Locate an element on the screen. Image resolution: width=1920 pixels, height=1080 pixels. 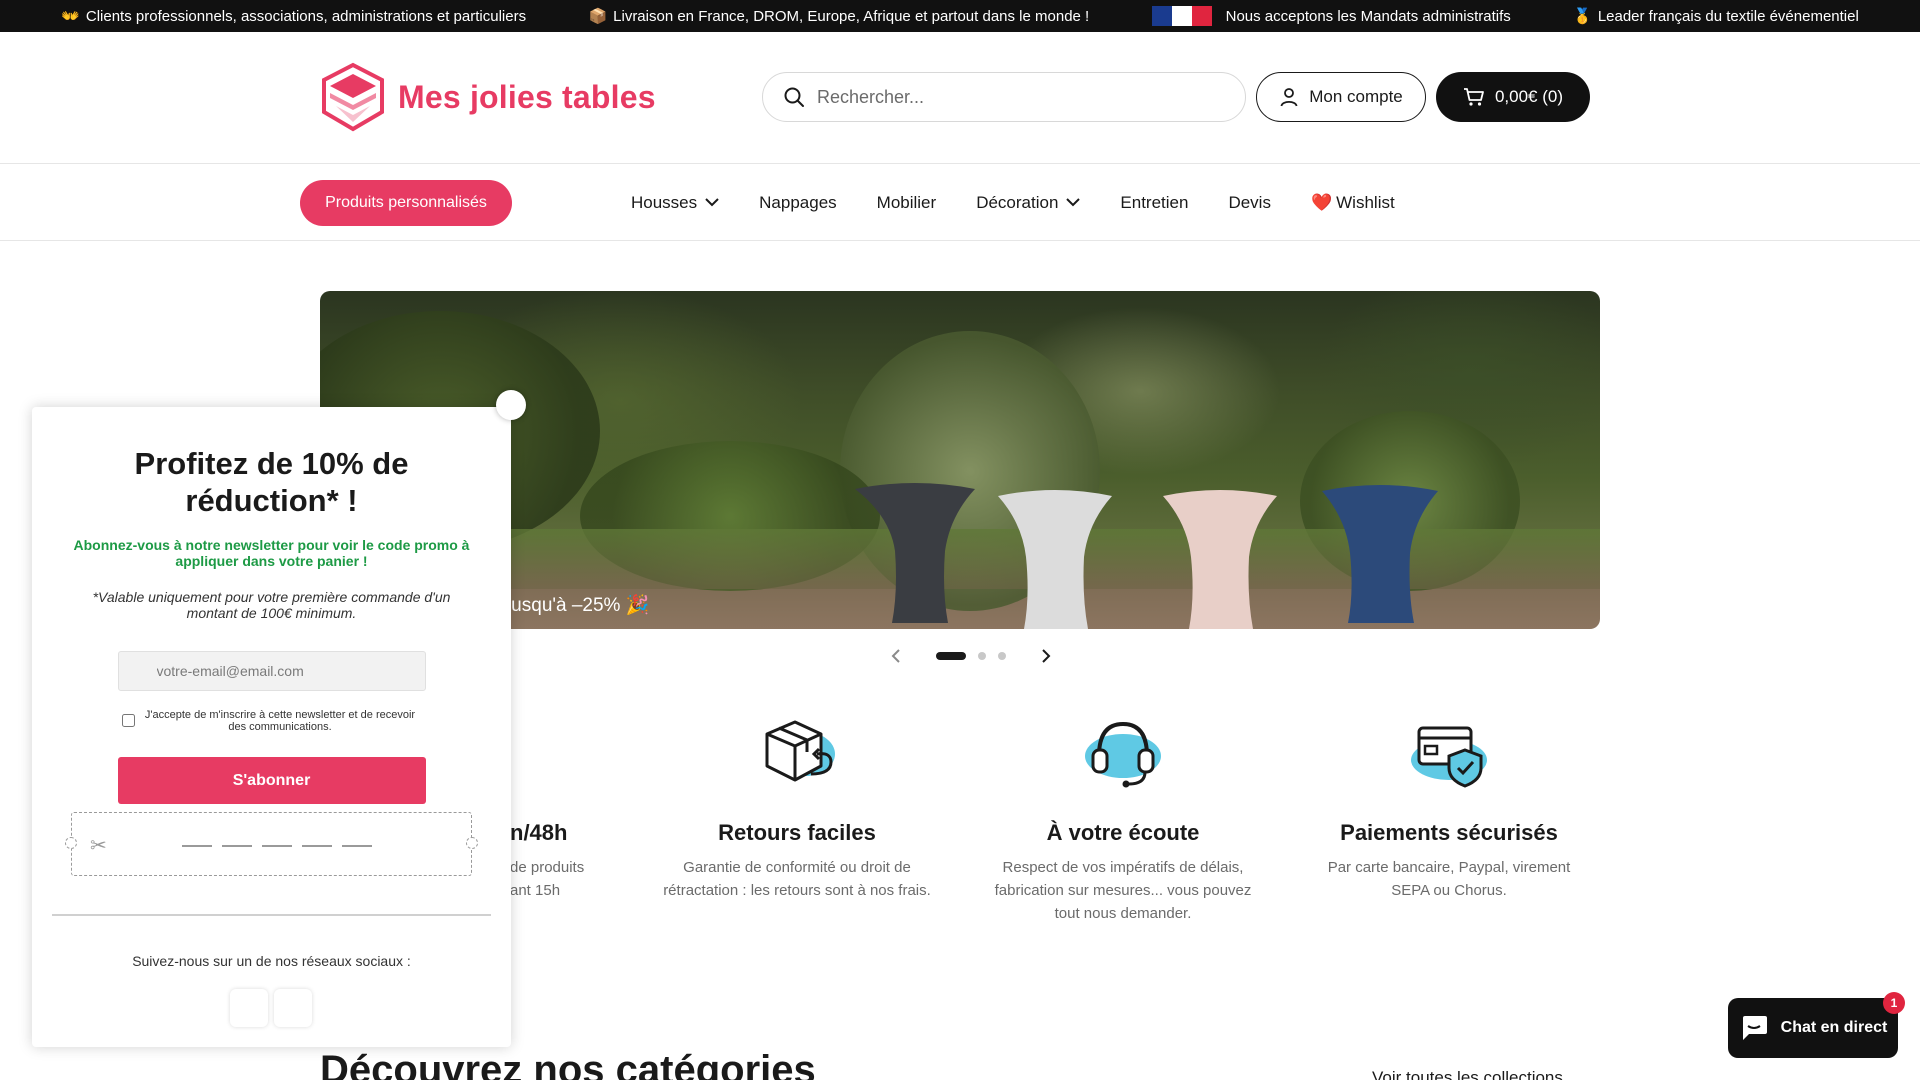
popup-title: Profitez de 10% de réduction* ! is located at coordinates (271, 482).